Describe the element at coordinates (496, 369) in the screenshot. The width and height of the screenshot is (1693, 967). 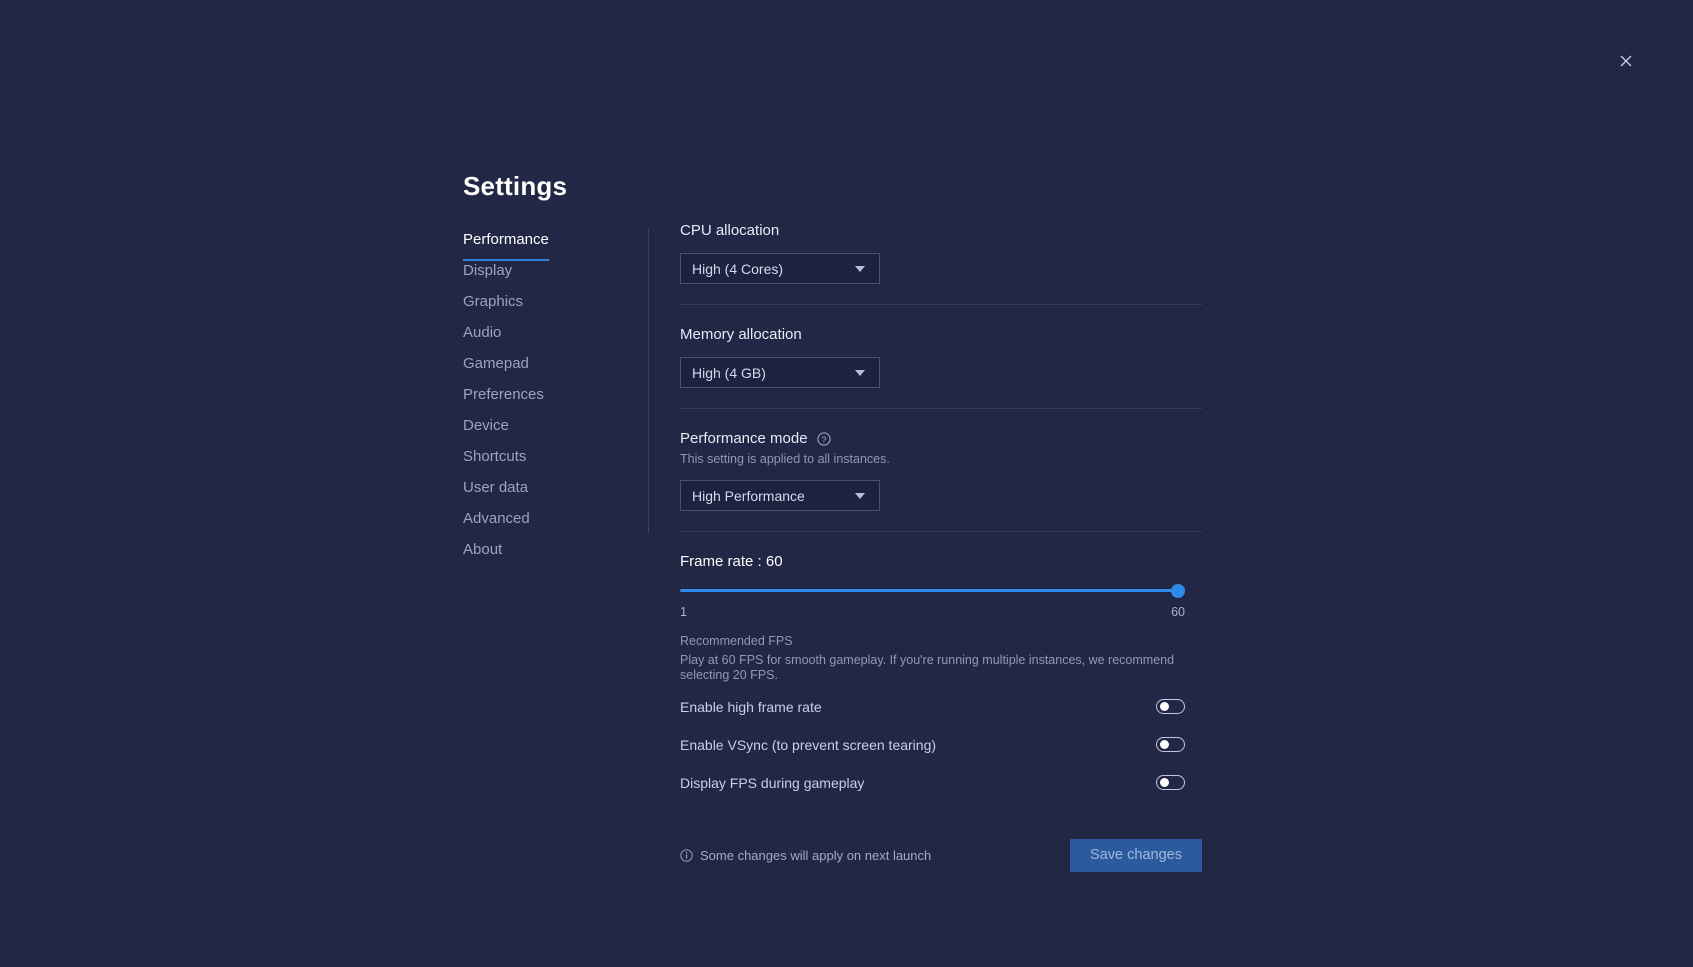
I see `sidebar-item-gamepad: Gamepad` at that location.